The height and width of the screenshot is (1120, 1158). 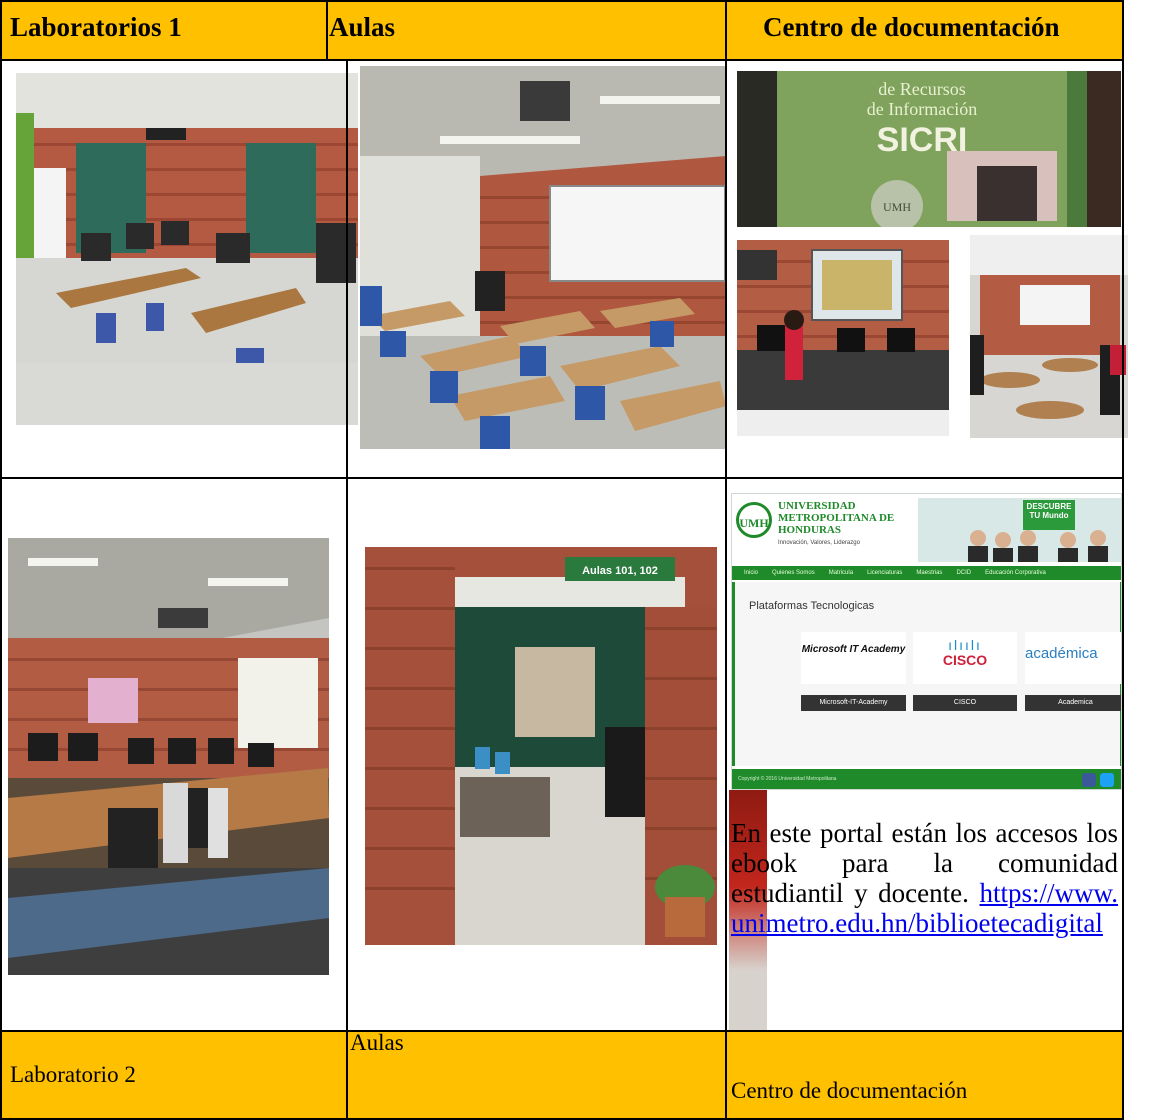 I want to click on umh-logo: UMH, so click(x=754, y=520).